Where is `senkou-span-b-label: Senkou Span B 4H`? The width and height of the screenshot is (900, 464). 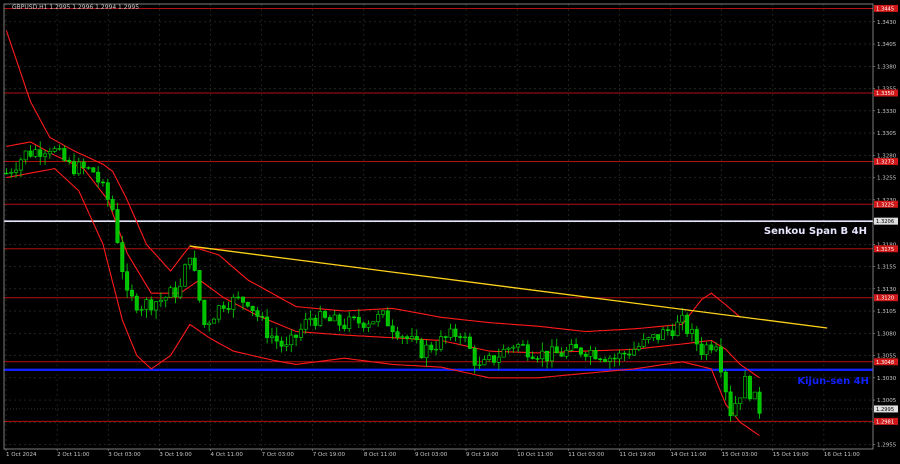
senkou-span-b-label: Senkou Span B 4H is located at coordinates (815, 231).